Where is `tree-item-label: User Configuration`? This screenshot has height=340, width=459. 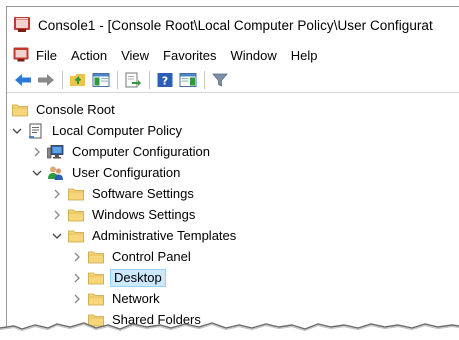 tree-item-label: User Configuration is located at coordinates (126, 172).